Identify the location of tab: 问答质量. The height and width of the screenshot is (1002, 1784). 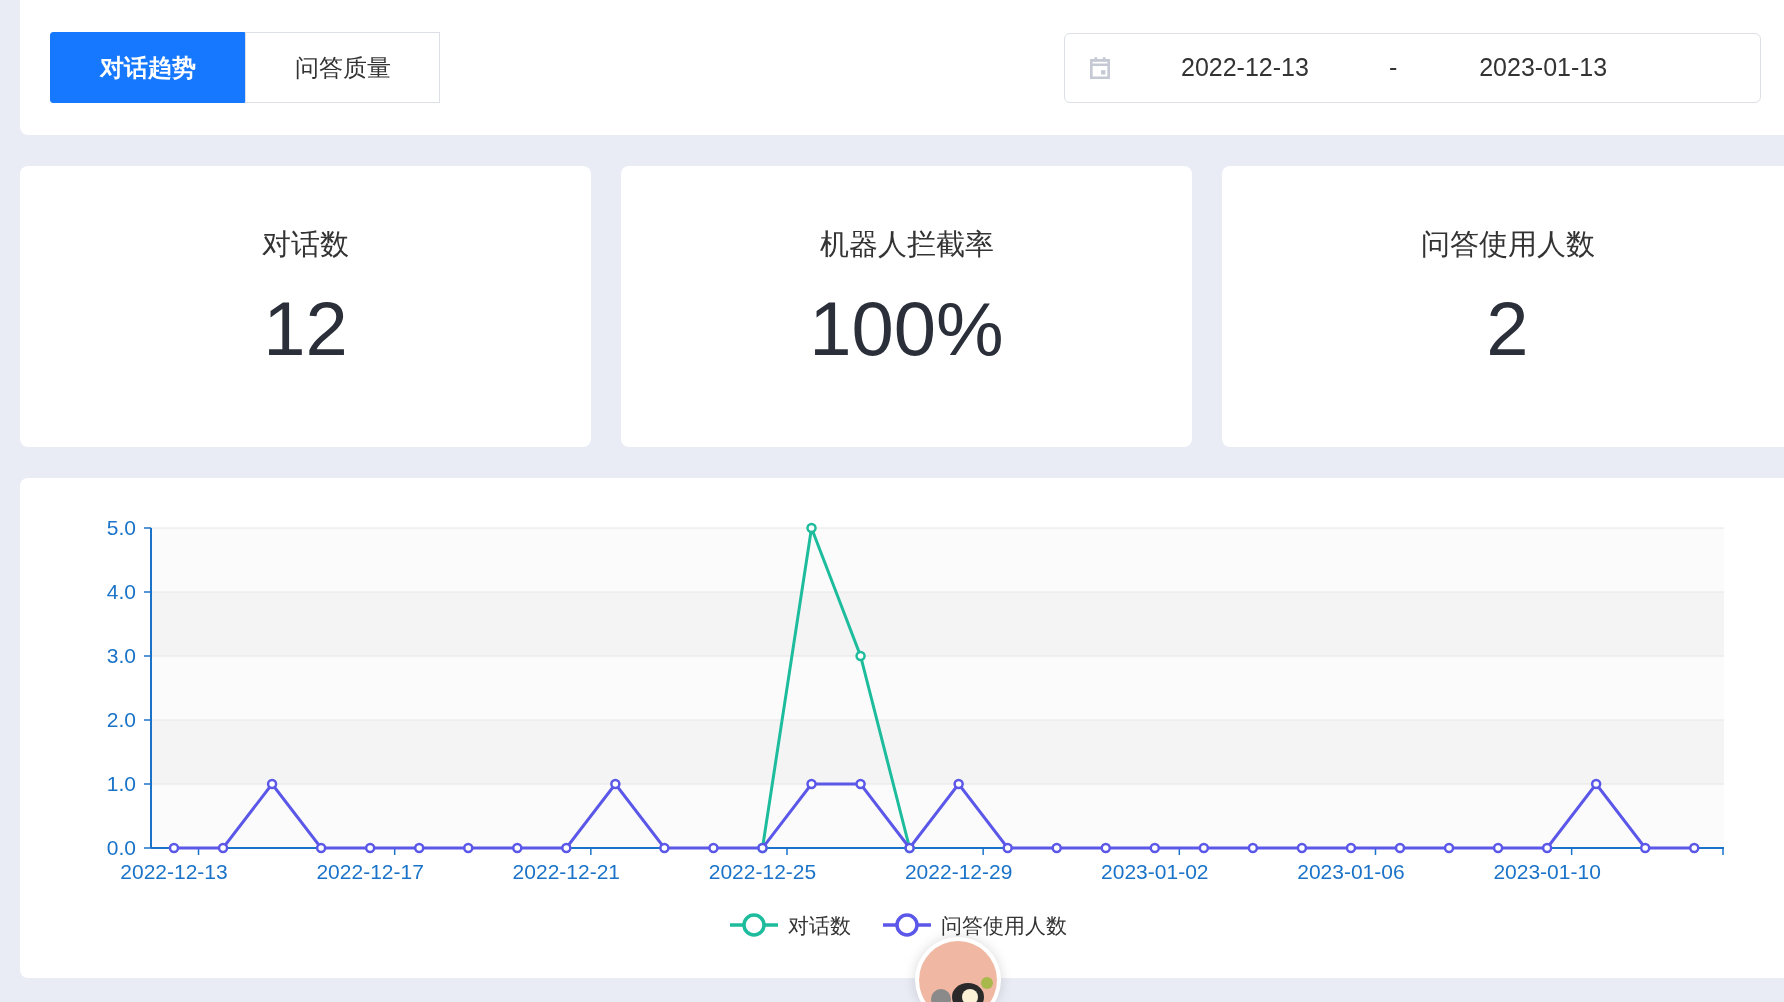
(342, 67).